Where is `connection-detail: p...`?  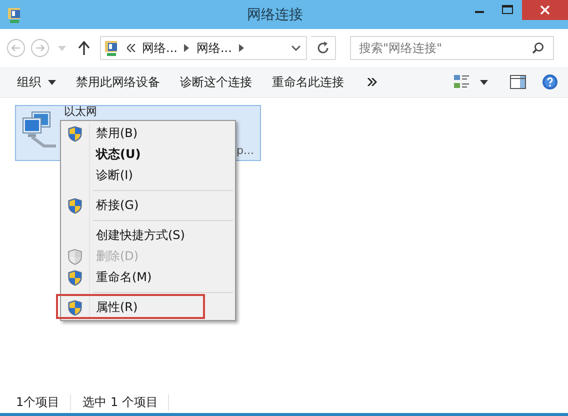 connection-detail: p... is located at coordinates (245, 150).